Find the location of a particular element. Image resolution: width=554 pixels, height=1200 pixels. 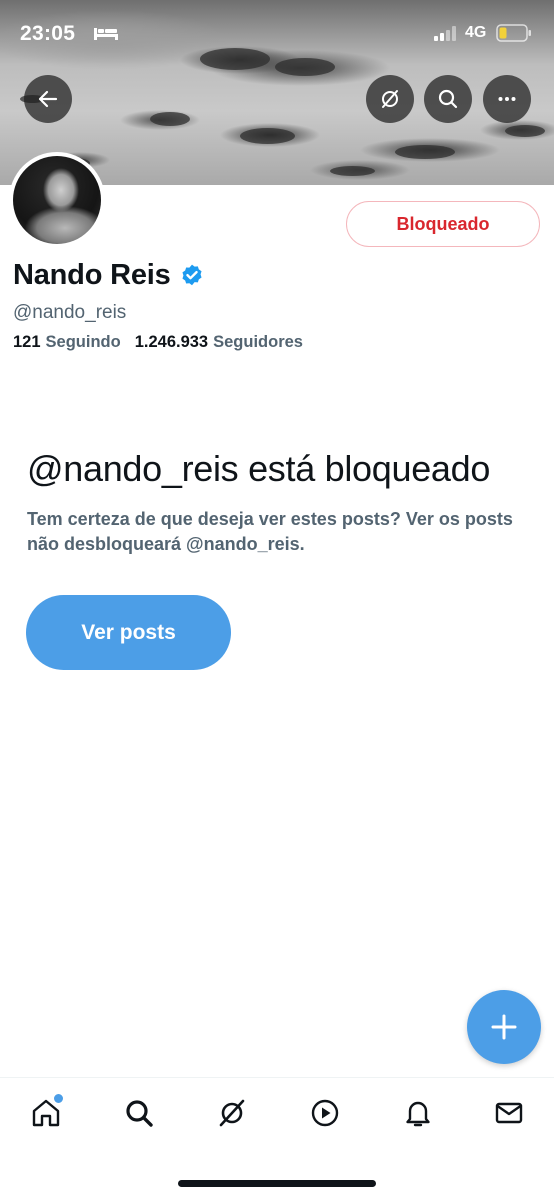

mail-icon is located at coordinates (509, 1113).